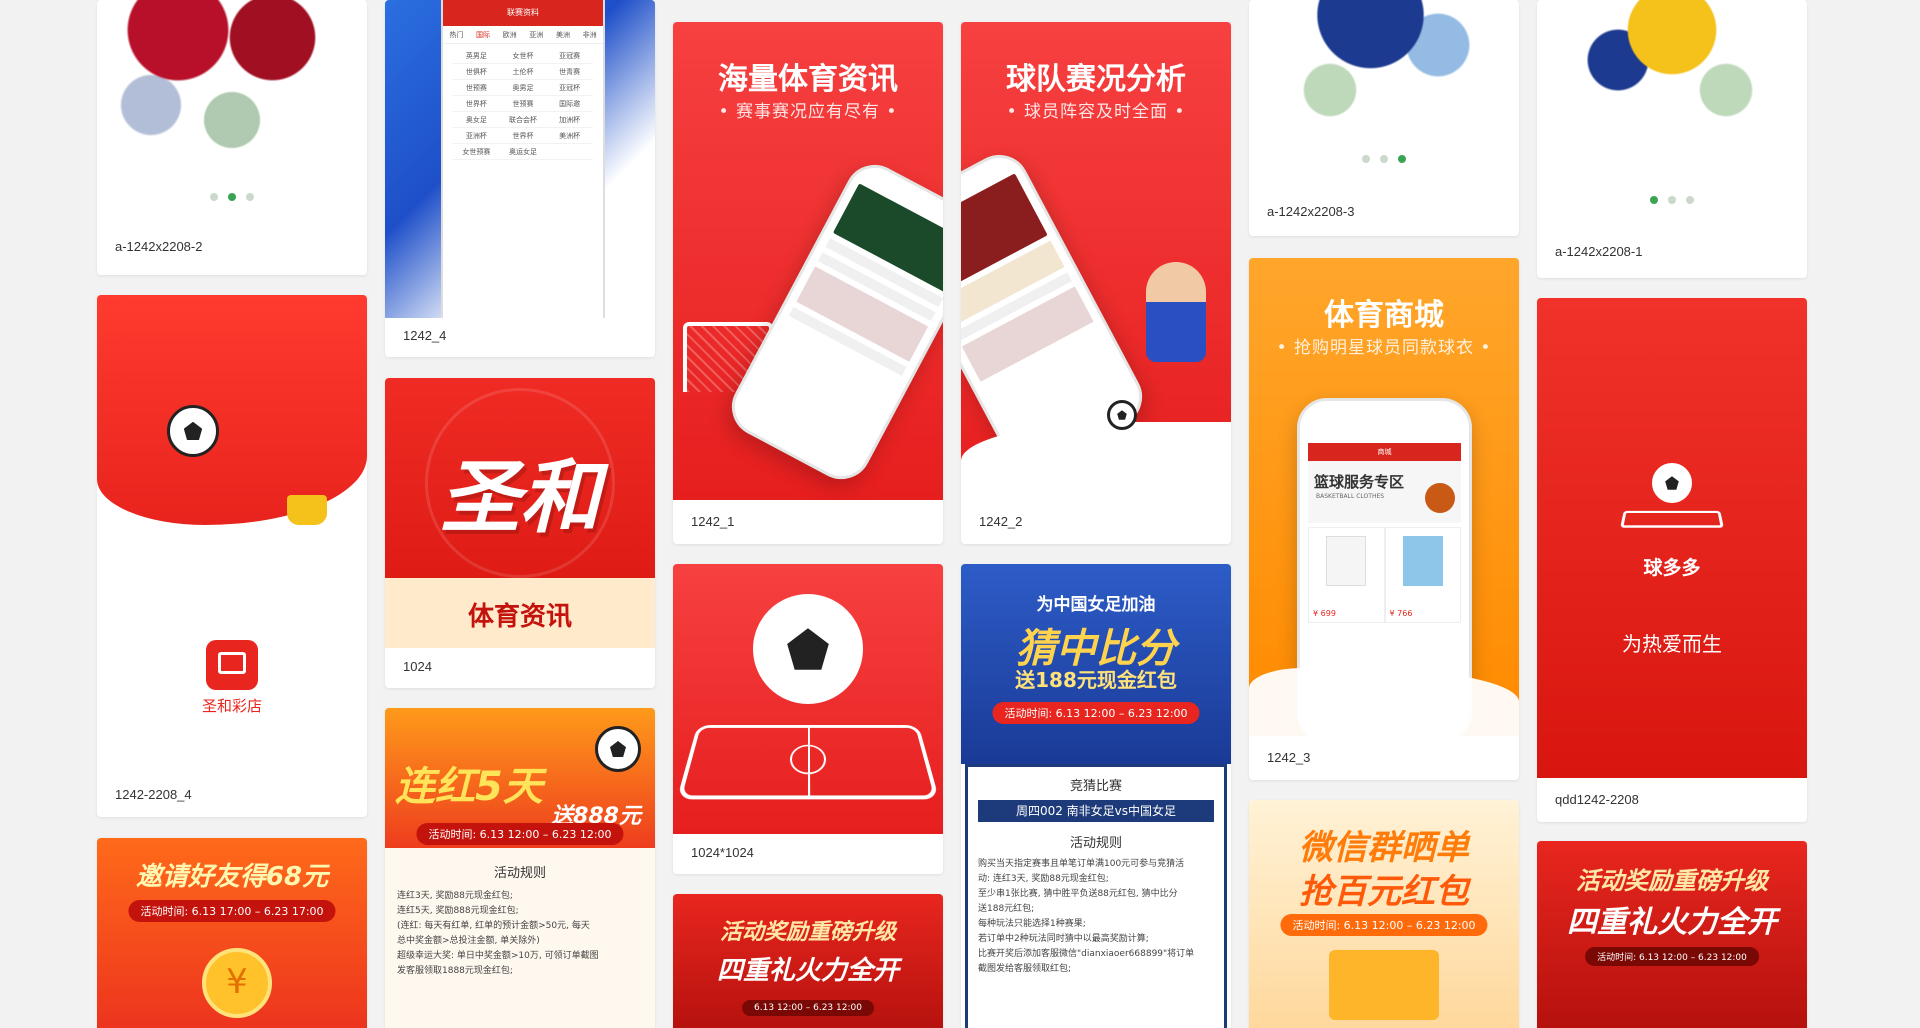 This screenshot has width=1920, height=1028. I want to click on table-cell: 亚洲杯, so click(476, 136).